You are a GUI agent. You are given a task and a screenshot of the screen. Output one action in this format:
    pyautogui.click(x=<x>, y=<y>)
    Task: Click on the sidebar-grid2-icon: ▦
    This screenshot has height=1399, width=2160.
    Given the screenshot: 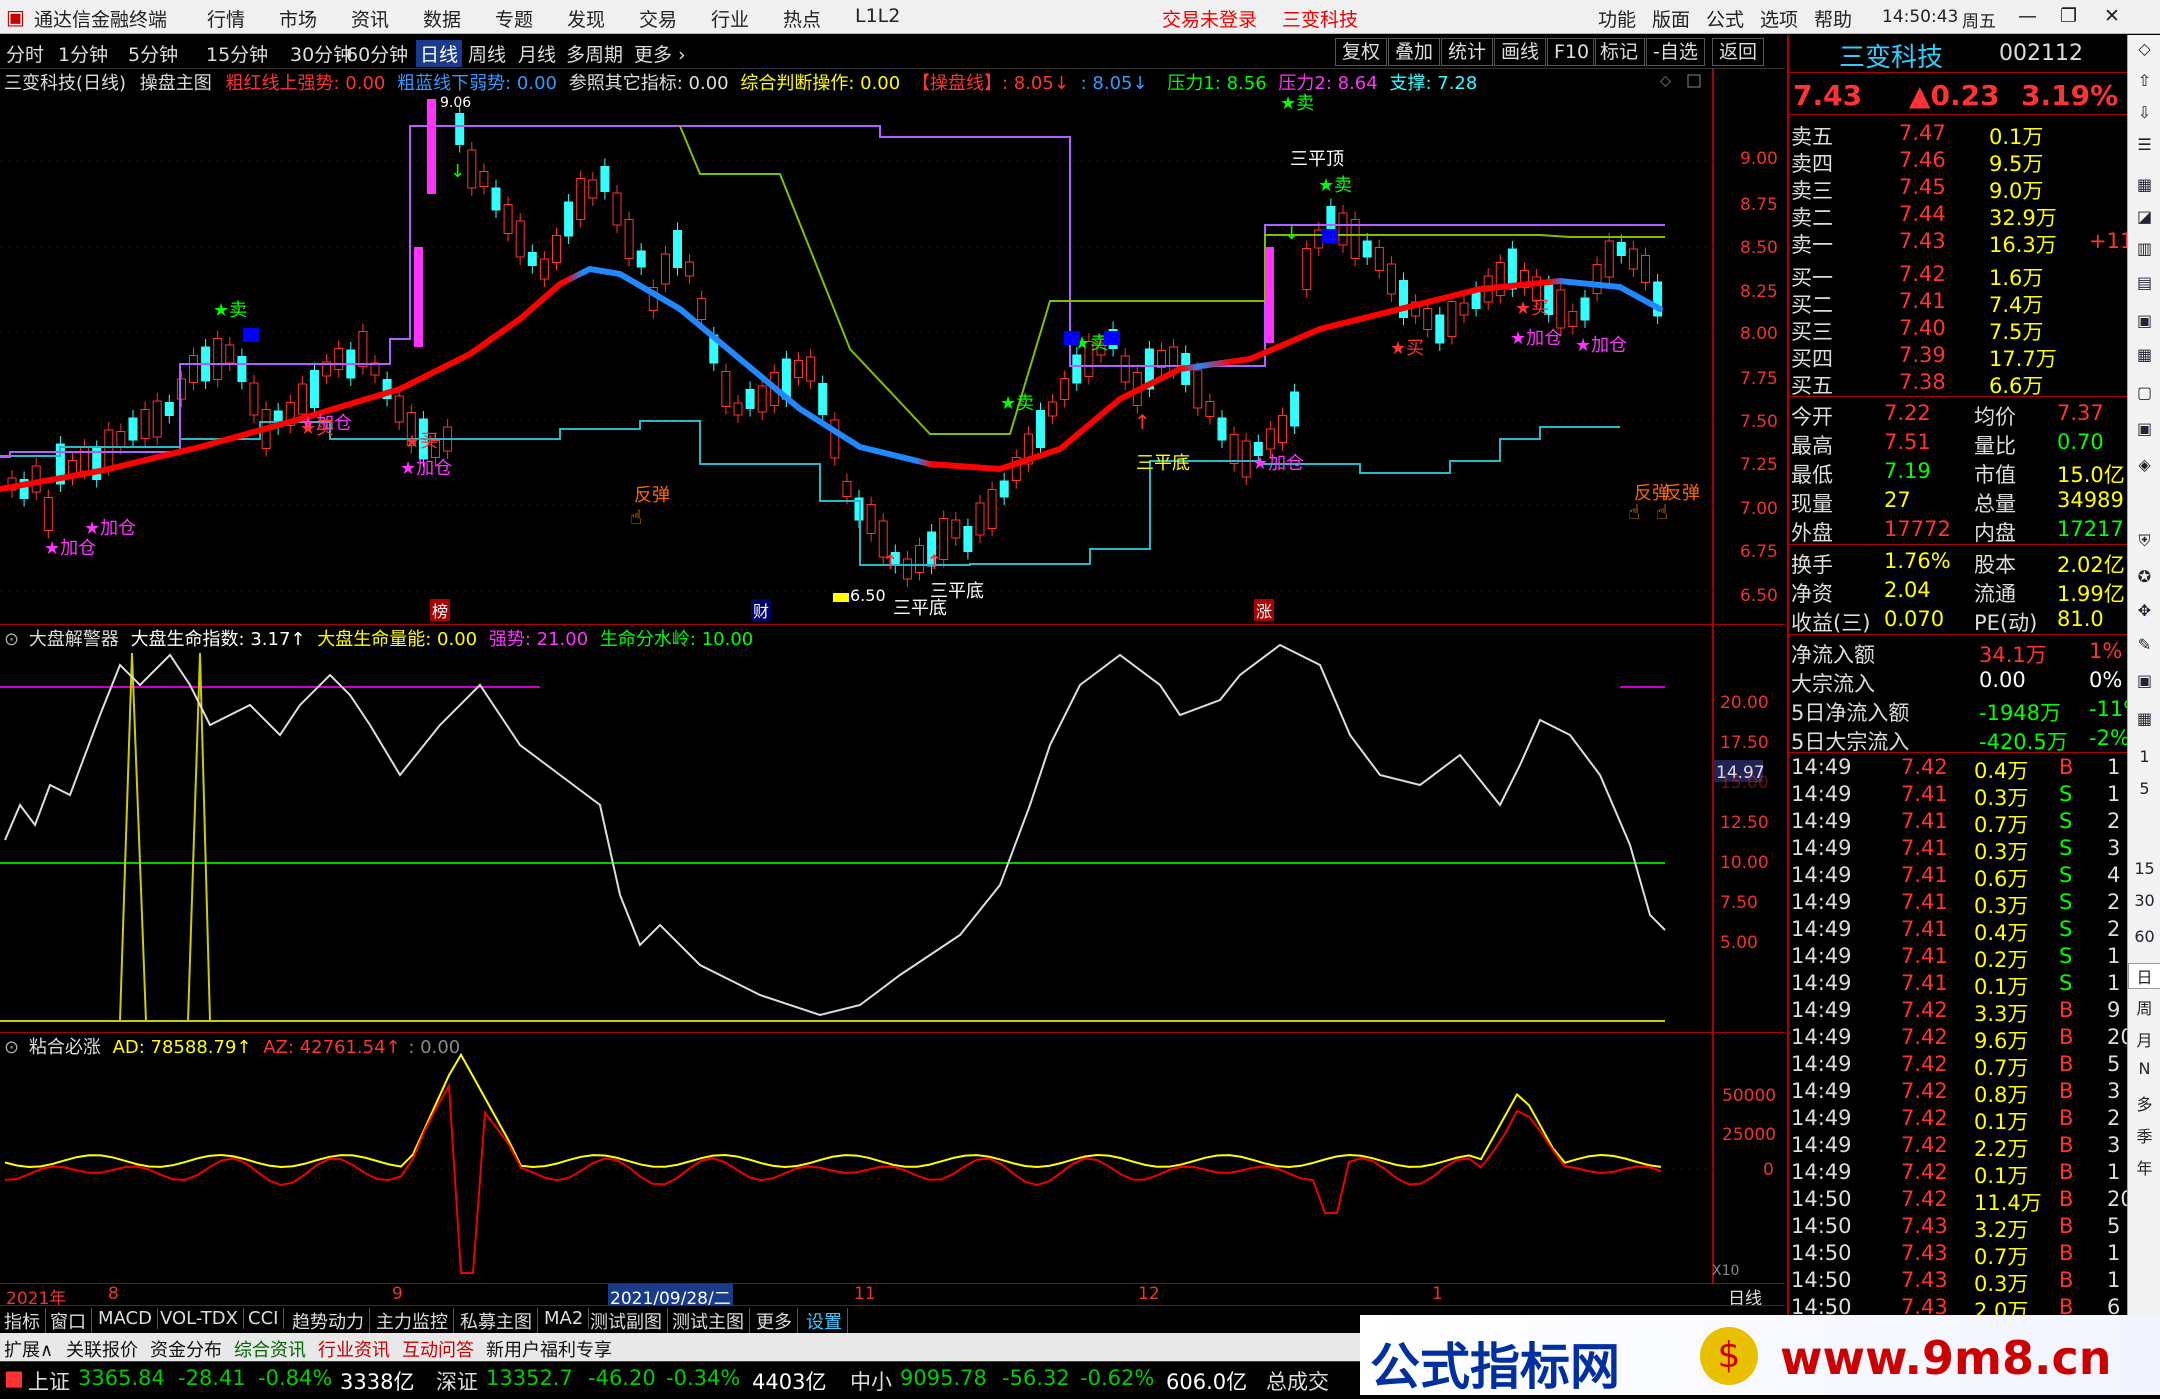 What is the action you would take?
    pyautogui.click(x=2144, y=718)
    